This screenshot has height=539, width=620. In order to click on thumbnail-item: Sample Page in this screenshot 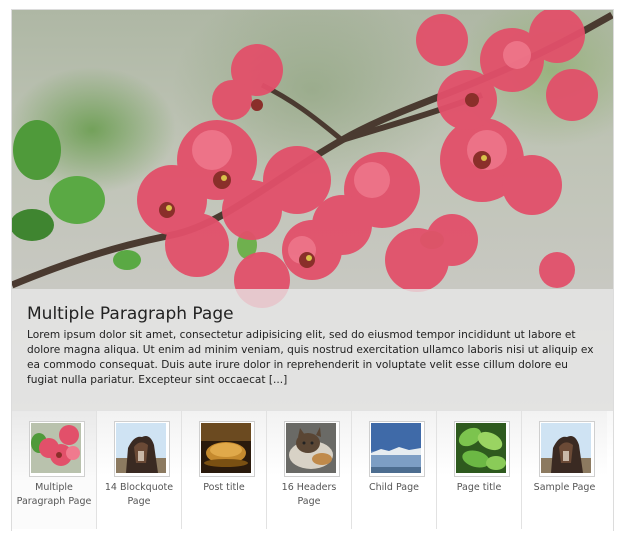, I will do `click(564, 470)`.